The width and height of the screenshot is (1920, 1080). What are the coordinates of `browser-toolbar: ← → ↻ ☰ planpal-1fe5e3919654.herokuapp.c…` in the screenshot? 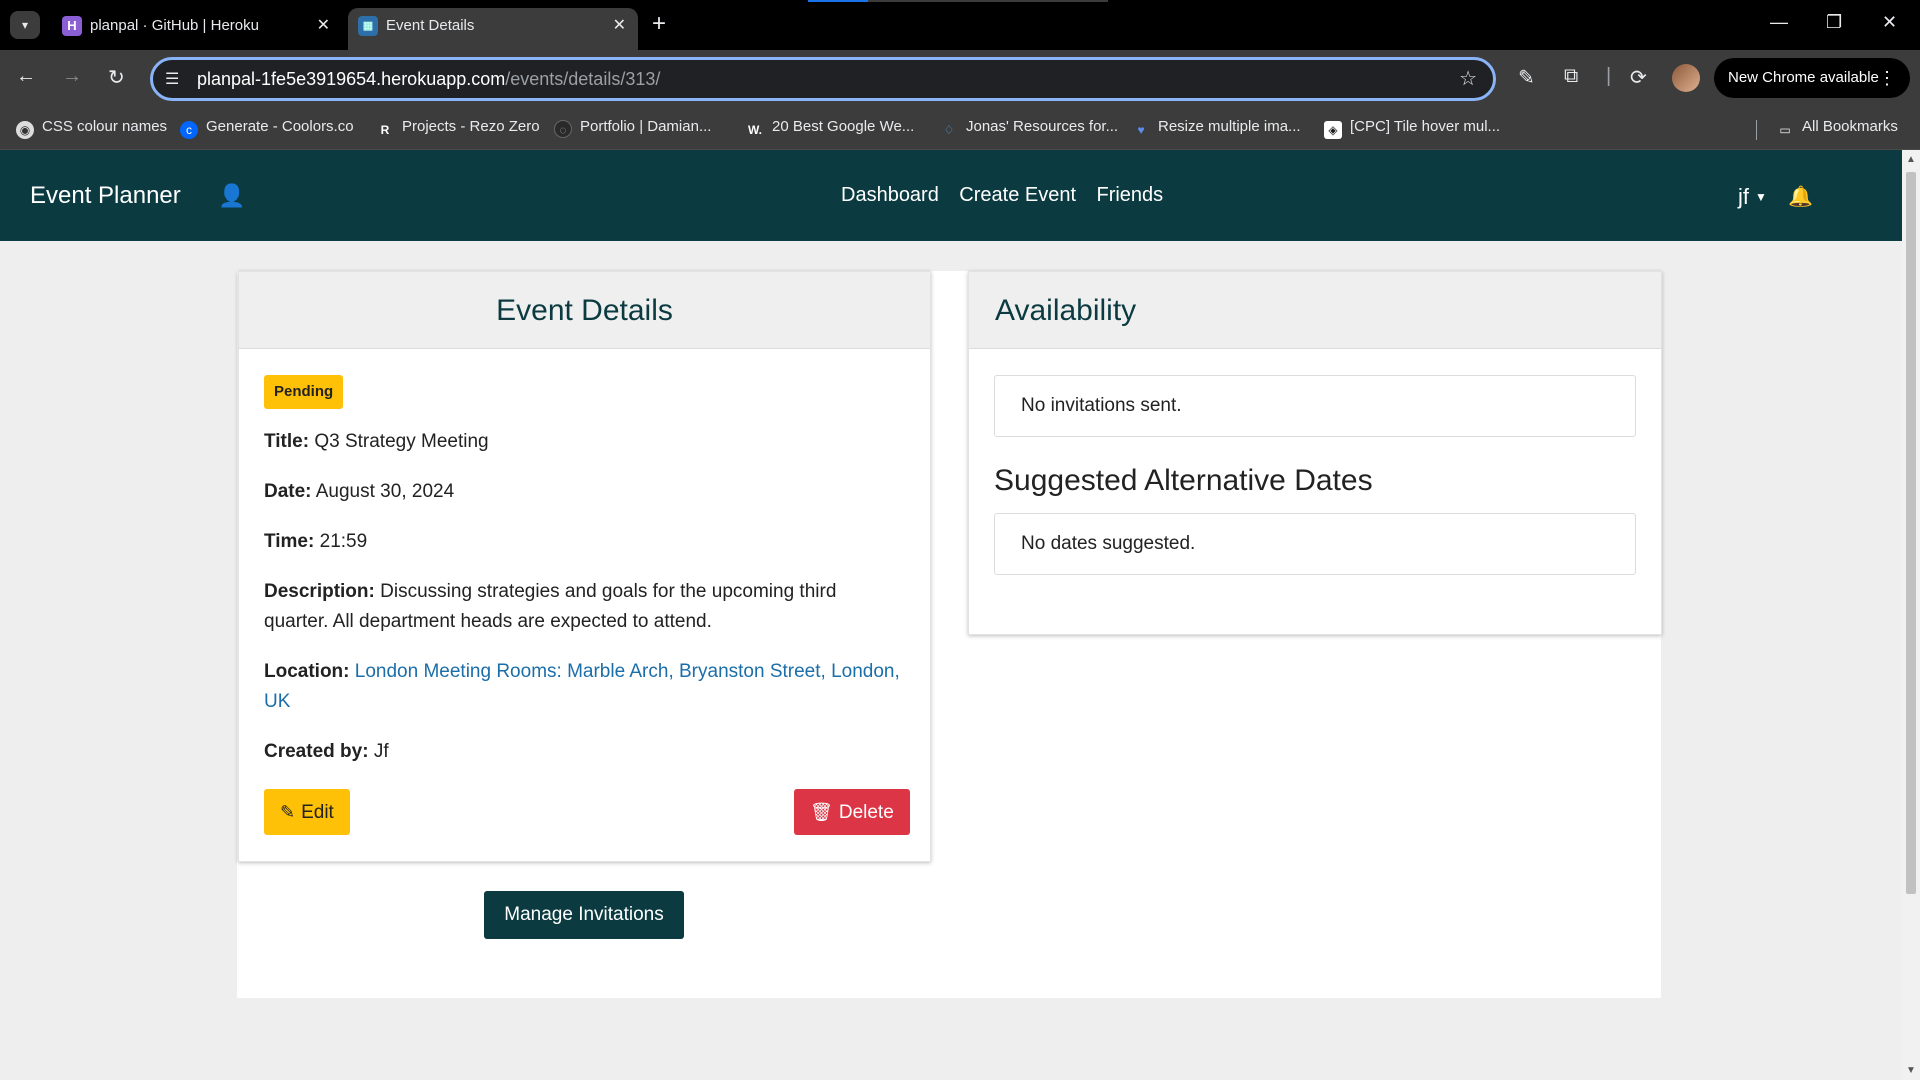 It's located at (960, 79).